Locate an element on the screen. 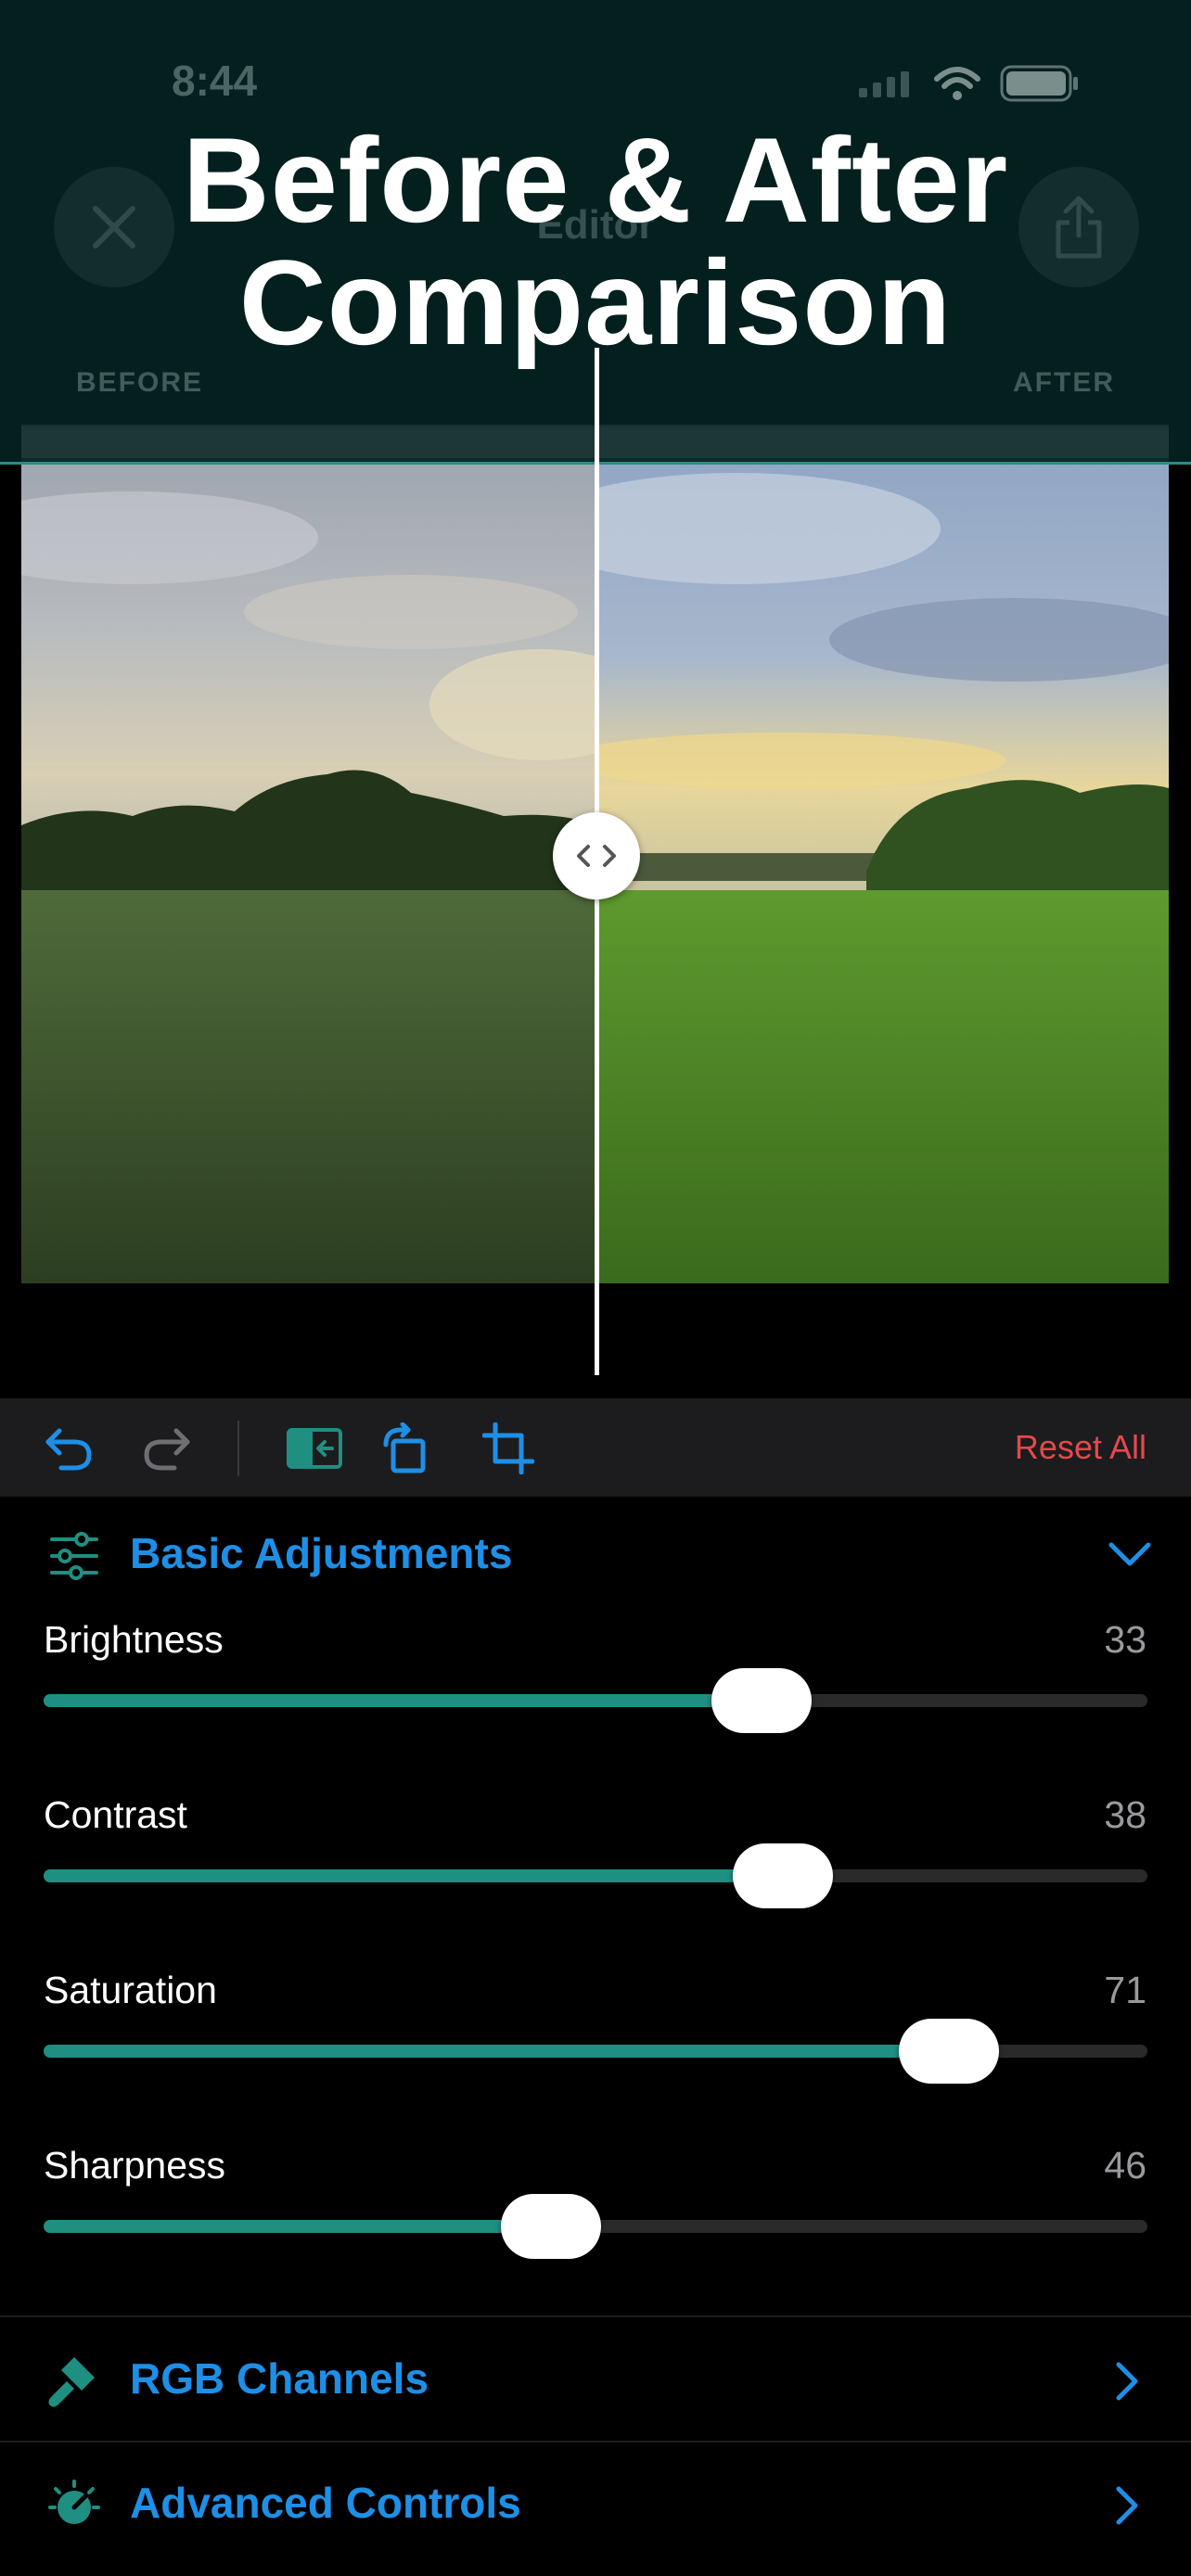 This screenshot has height=2576, width=1191. contrast-slider is located at coordinates (595, 1875).